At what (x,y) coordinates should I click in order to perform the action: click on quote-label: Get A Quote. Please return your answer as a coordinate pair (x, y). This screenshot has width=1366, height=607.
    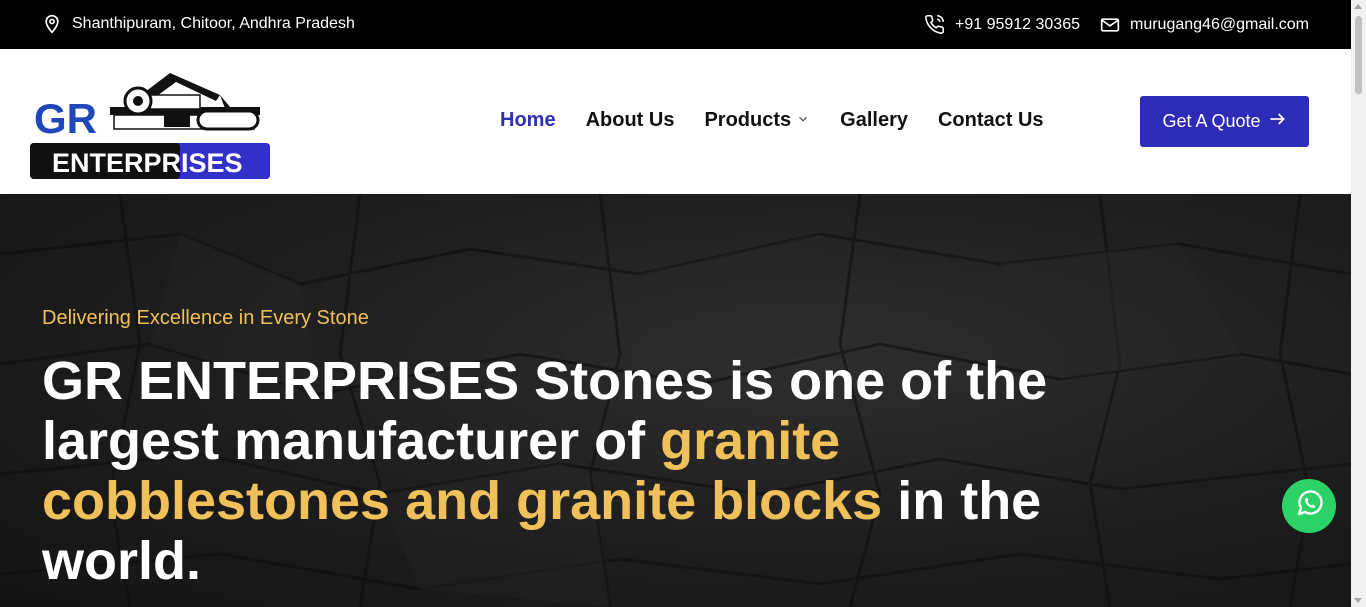
    Looking at the image, I should click on (1211, 121).